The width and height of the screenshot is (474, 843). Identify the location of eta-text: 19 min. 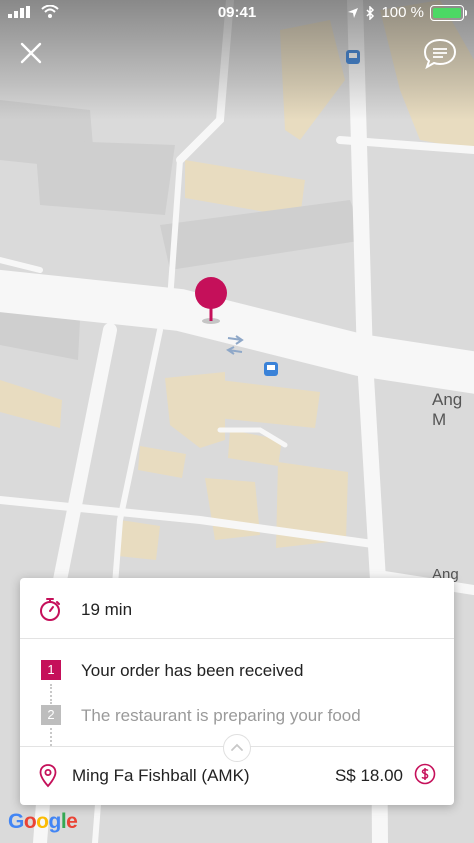
(107, 609).